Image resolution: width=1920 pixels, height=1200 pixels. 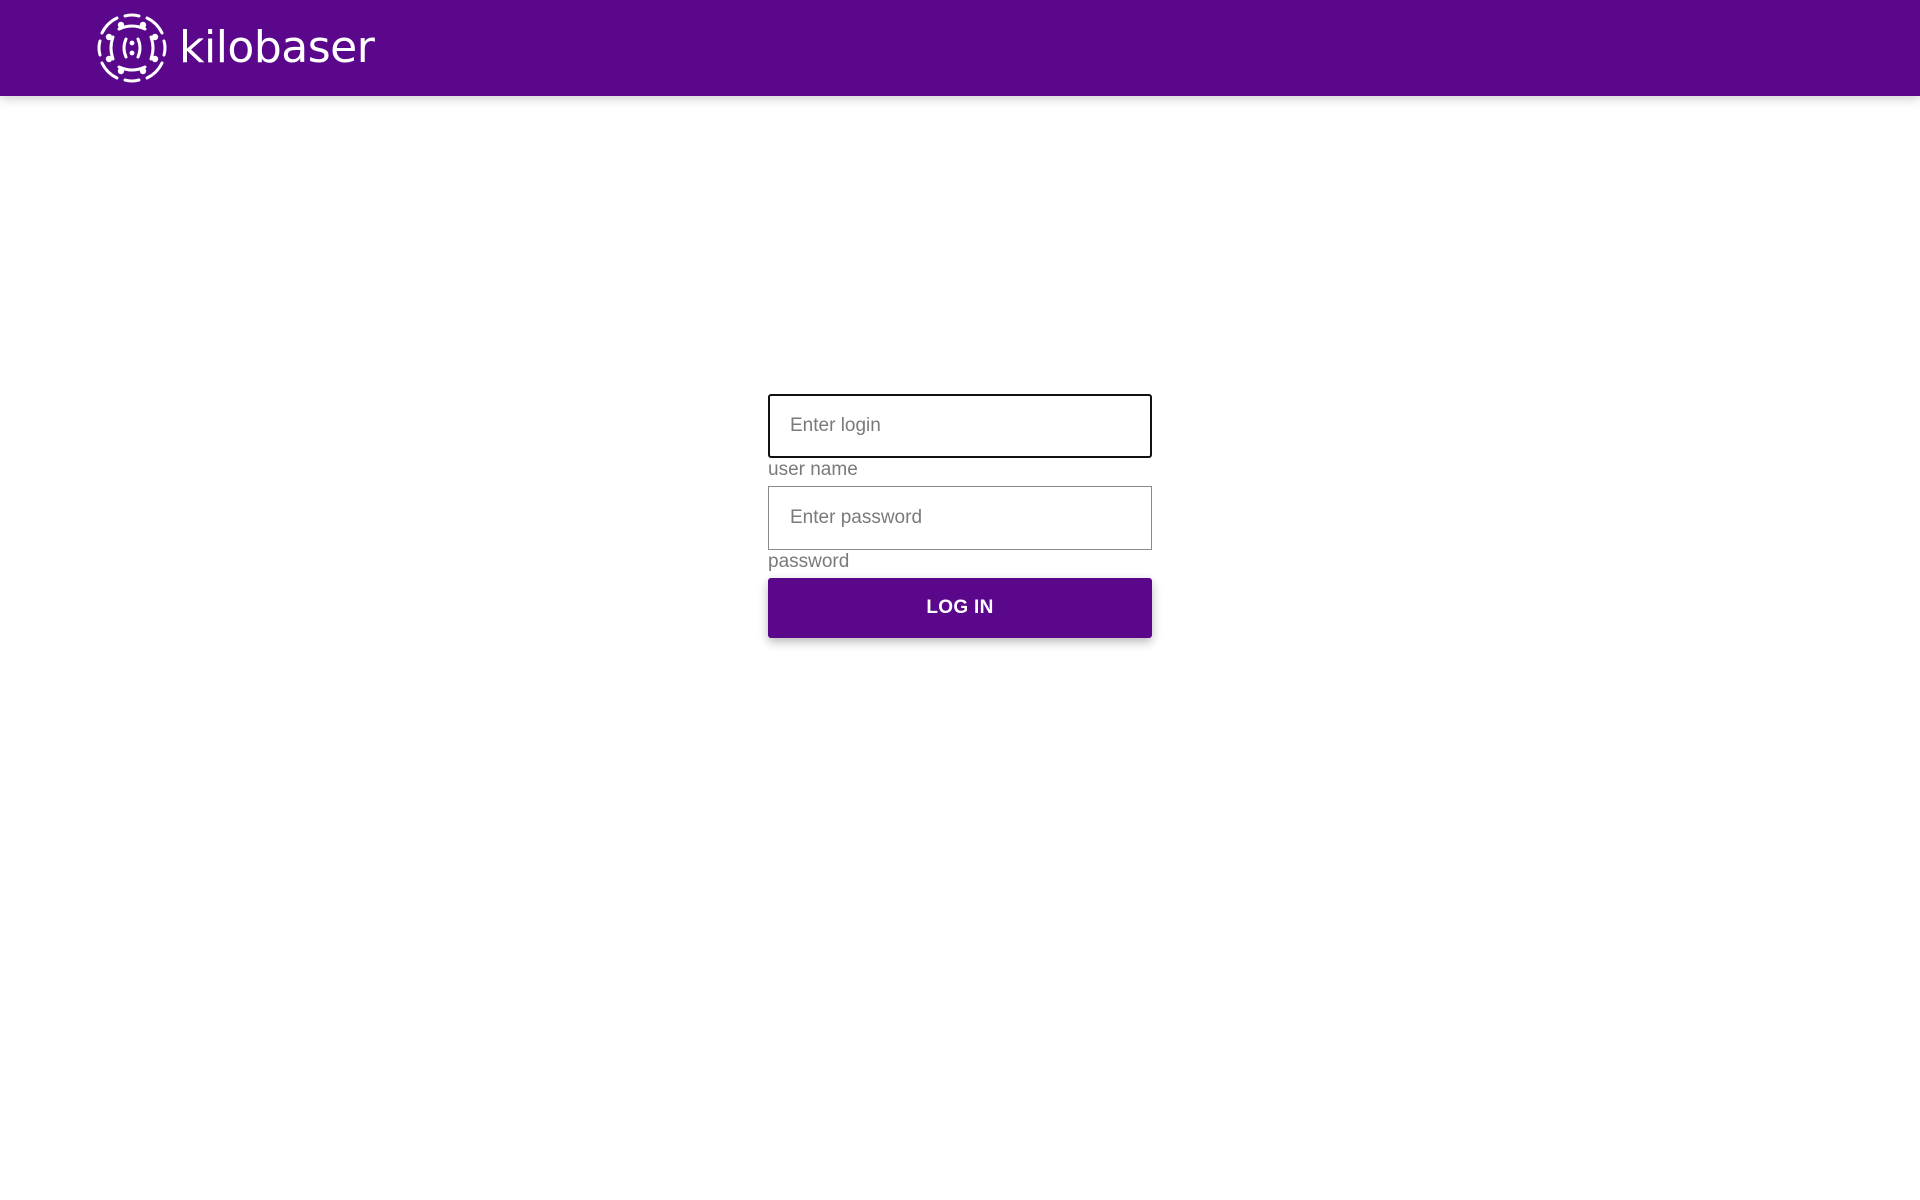 What do you see at coordinates (813, 469) in the screenshot?
I see `username-label: user name` at bounding box center [813, 469].